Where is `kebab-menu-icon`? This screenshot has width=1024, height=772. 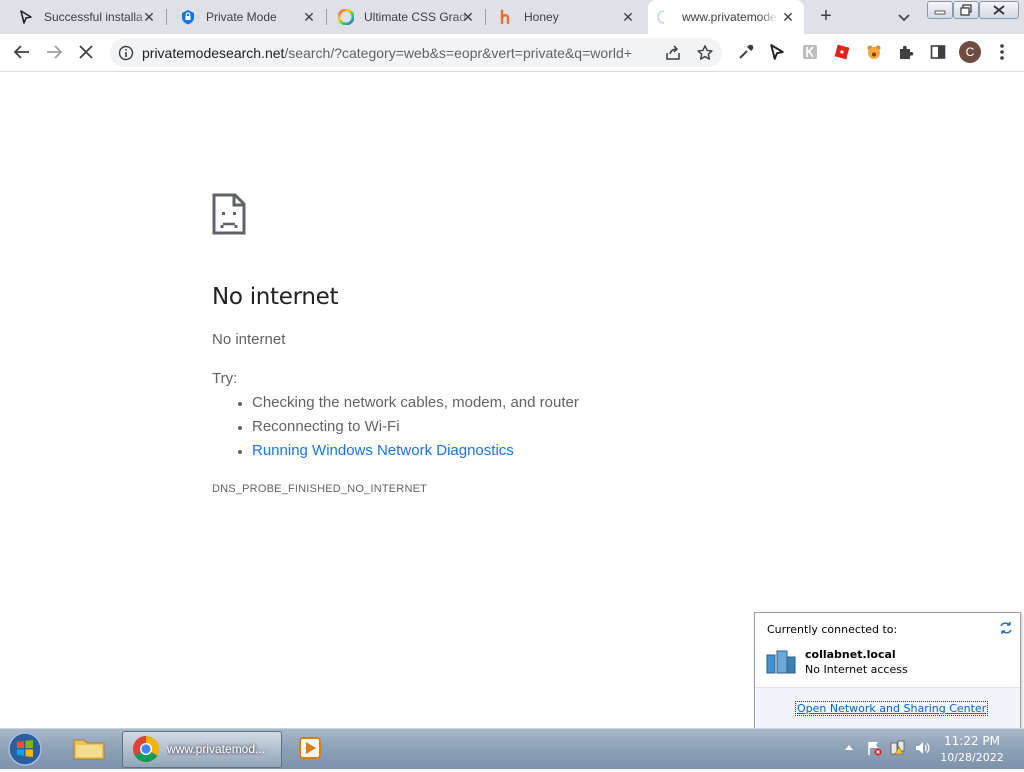
kebab-menu-icon is located at coordinates (1002, 52).